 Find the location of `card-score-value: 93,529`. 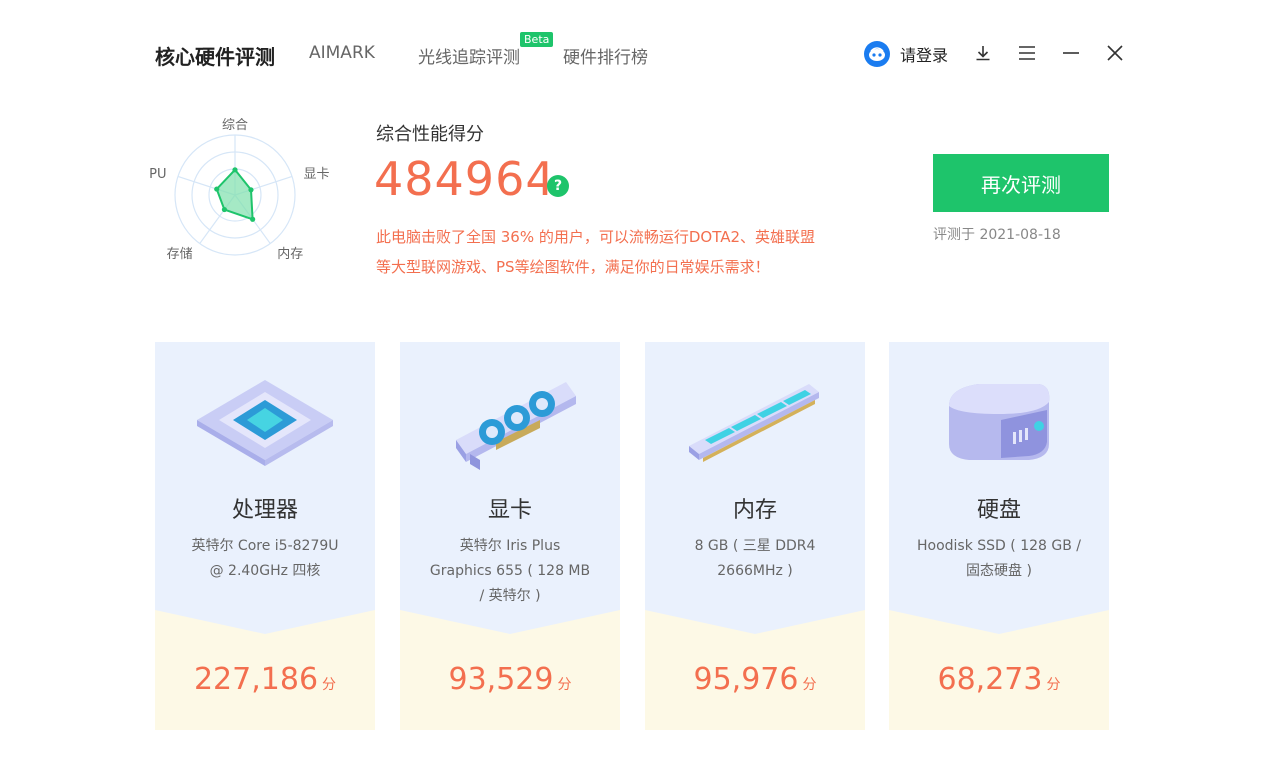

card-score-value: 93,529 is located at coordinates (501, 679).